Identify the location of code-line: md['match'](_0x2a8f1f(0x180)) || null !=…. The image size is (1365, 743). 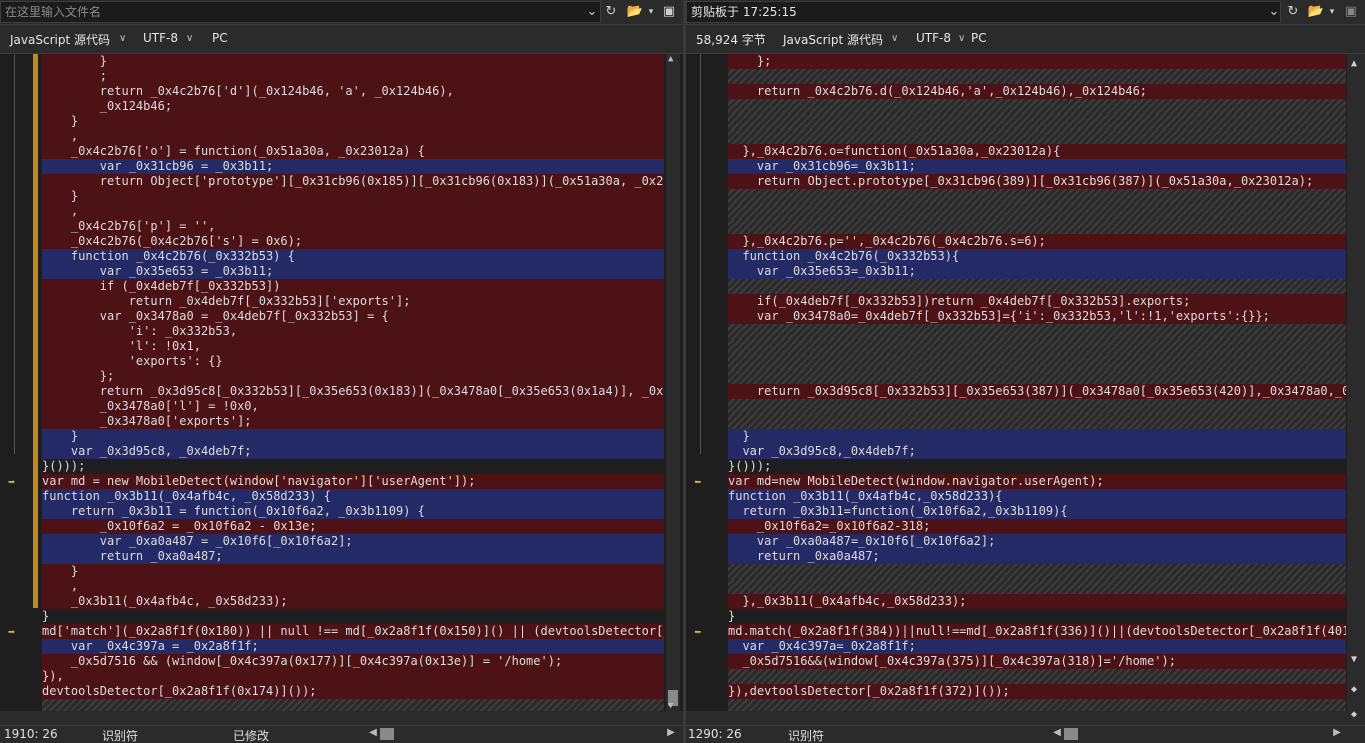
(353, 631).